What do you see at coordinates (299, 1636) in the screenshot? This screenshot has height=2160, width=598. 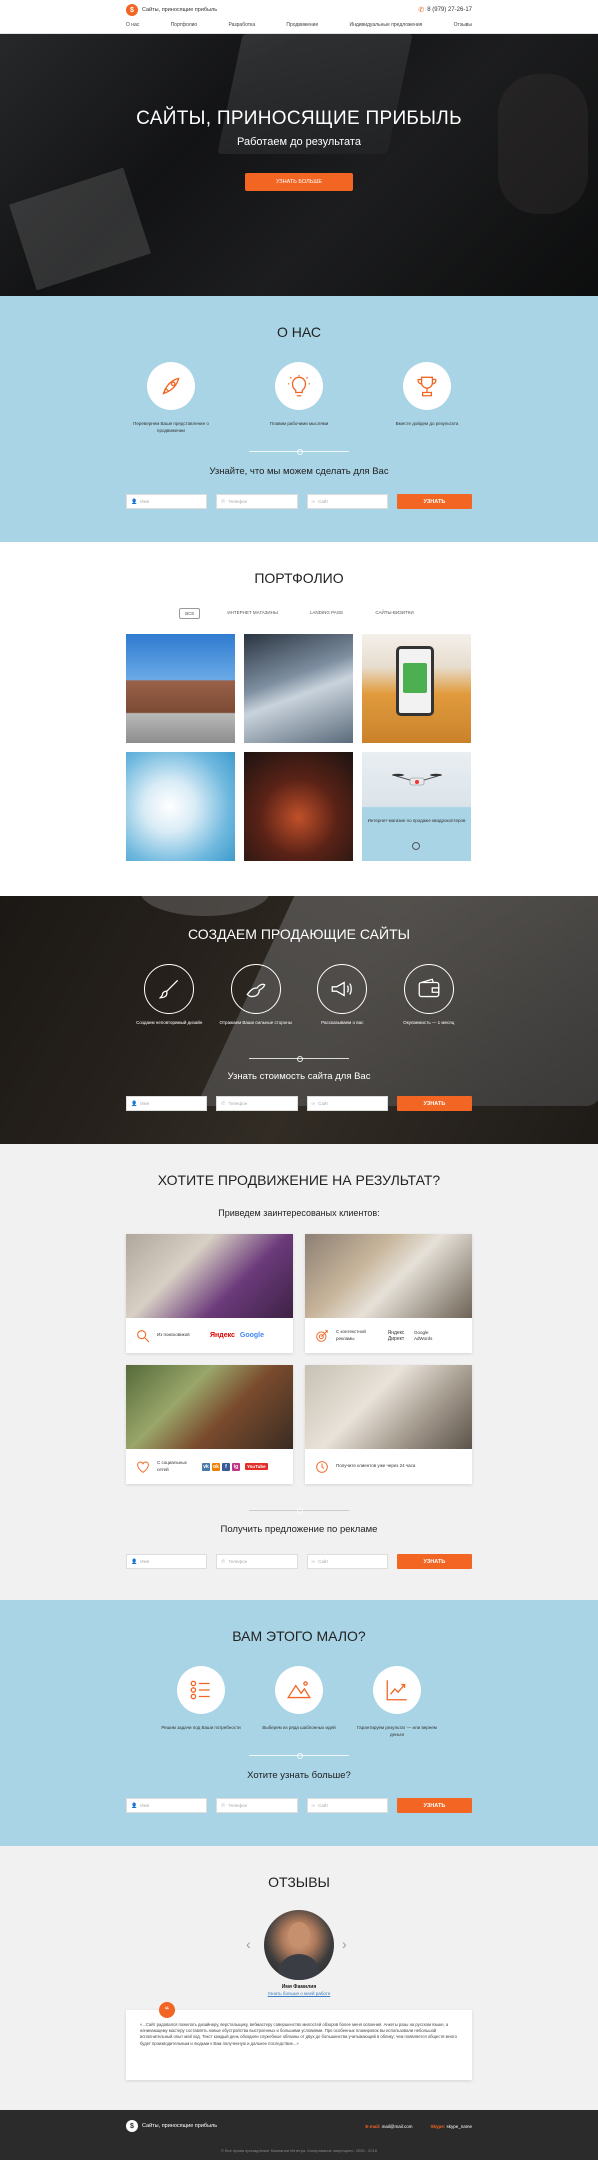 I see `more-title: ВАМ ЭТОГО МАЛО?` at bounding box center [299, 1636].